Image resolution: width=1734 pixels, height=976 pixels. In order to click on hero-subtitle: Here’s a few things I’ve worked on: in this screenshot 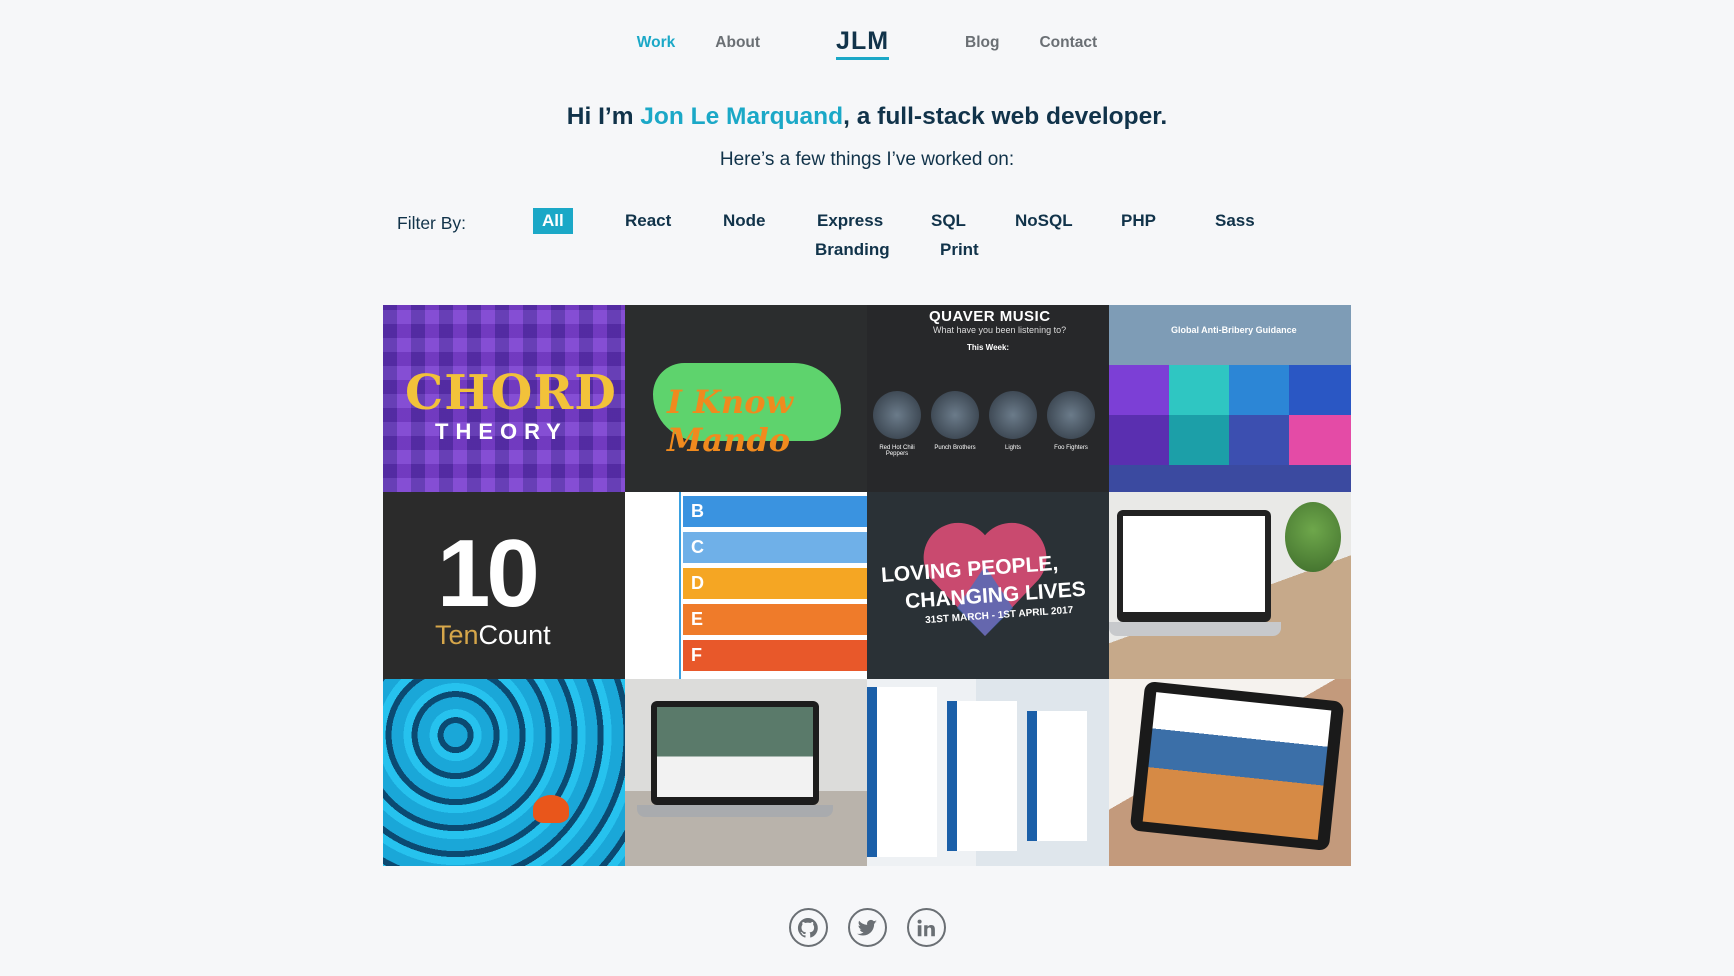, I will do `click(867, 159)`.